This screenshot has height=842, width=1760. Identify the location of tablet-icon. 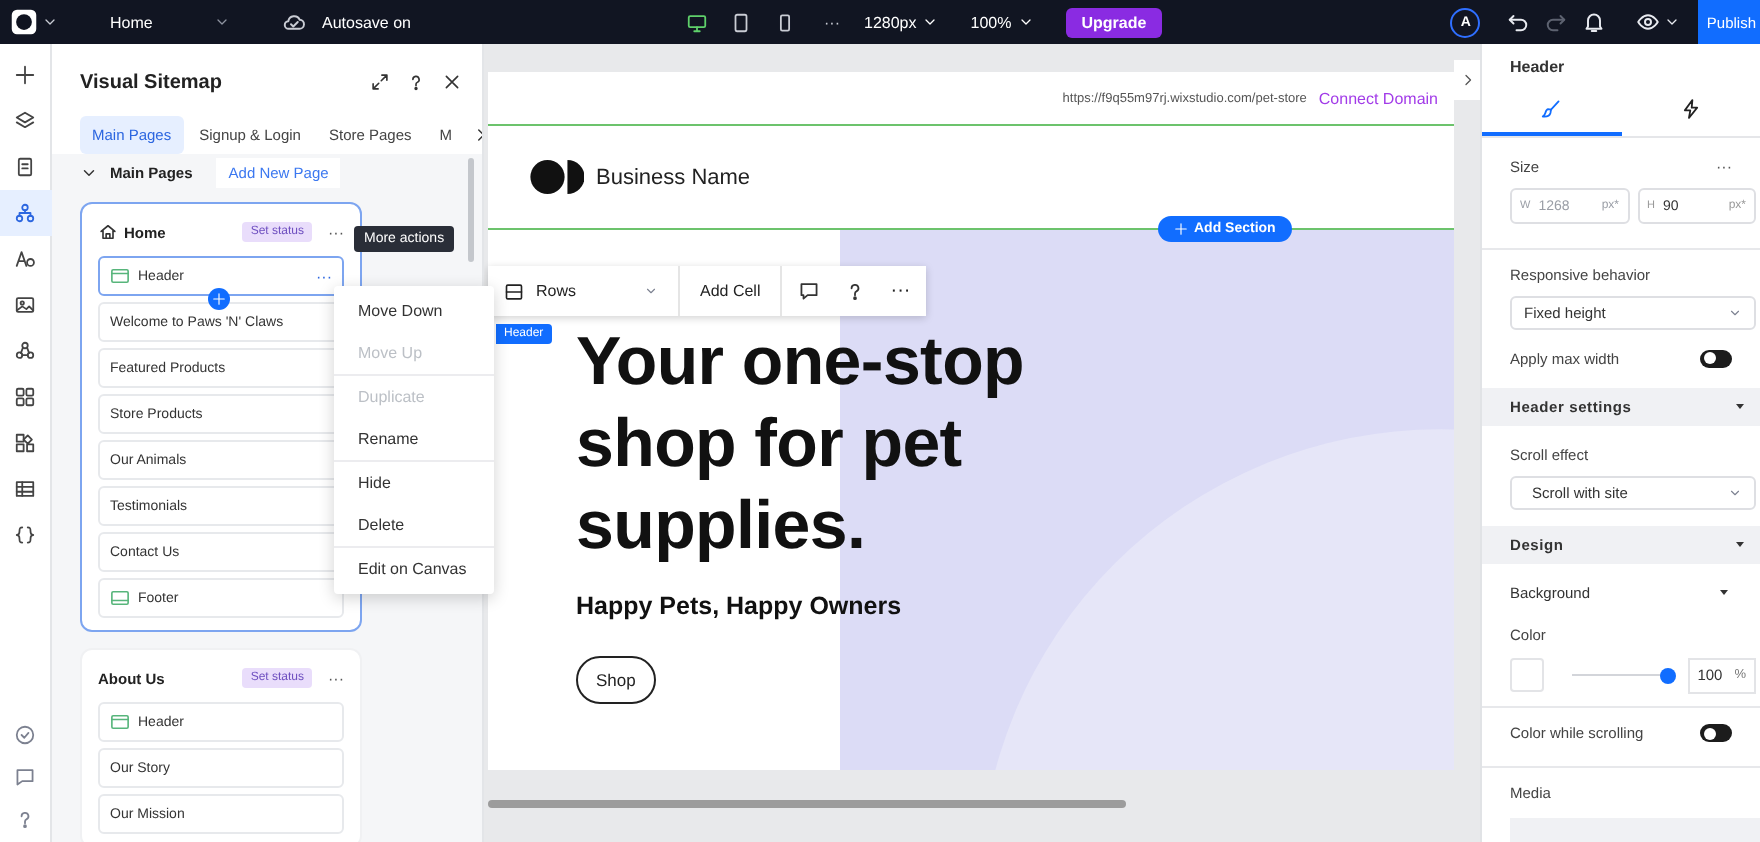
(740, 22).